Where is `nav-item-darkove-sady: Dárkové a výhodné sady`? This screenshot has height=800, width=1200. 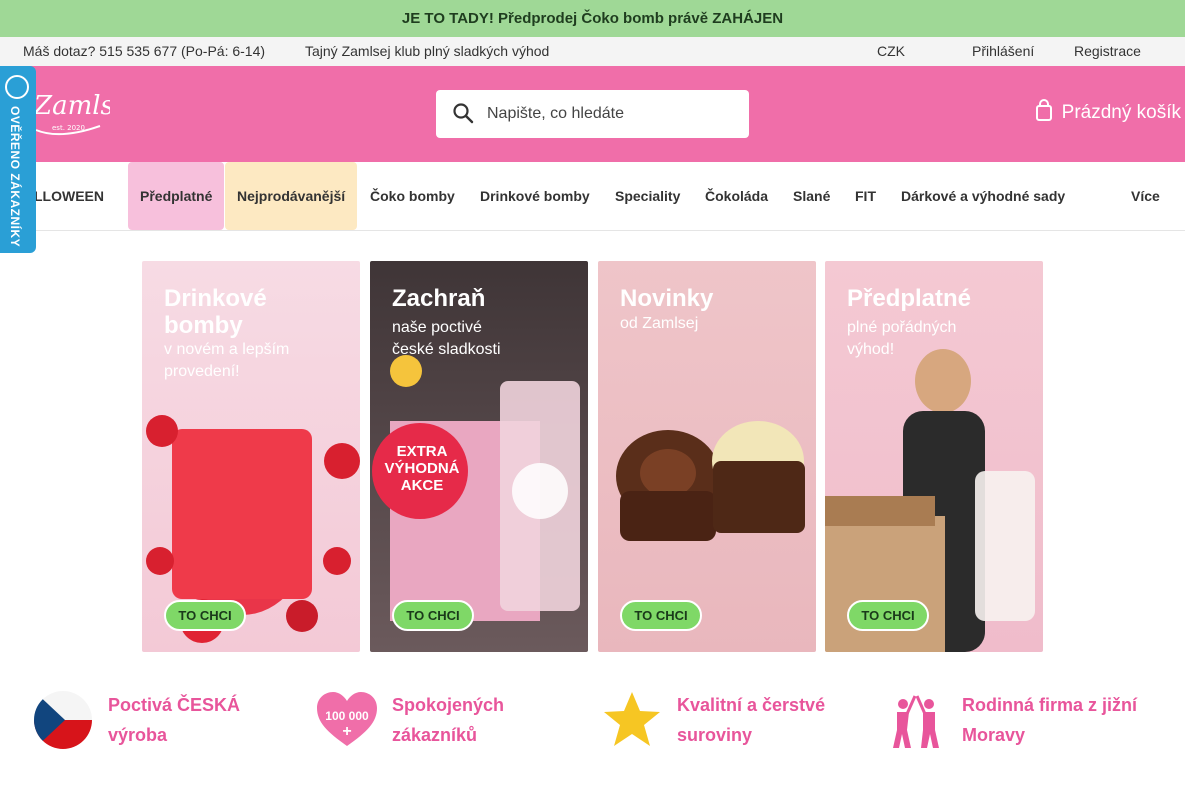 nav-item-darkove-sady: Dárkové a výhodné sady is located at coordinates (983, 196).